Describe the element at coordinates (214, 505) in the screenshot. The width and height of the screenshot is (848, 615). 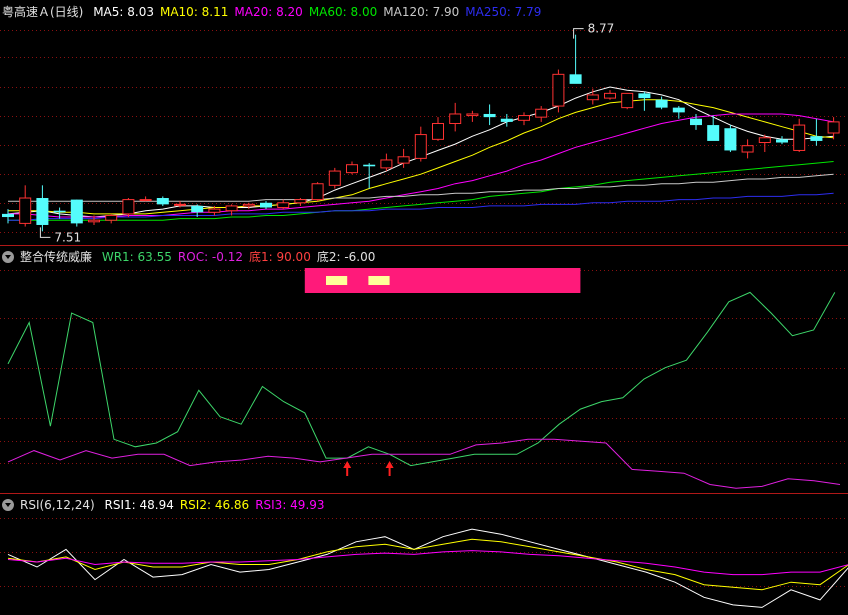
I see `rsi-legend-1: RSI2: 46.86` at that location.